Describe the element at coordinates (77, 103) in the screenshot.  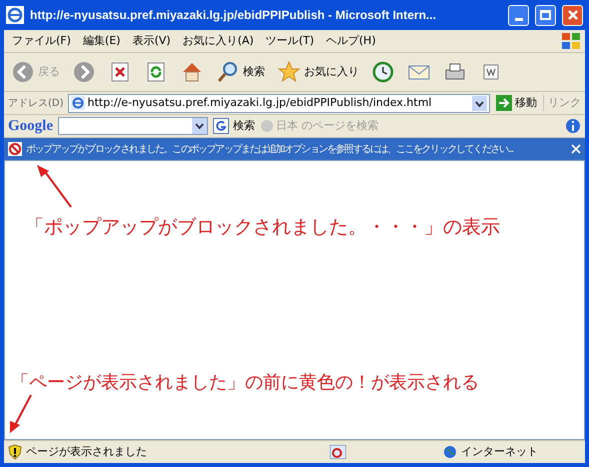
I see `page-icon` at that location.